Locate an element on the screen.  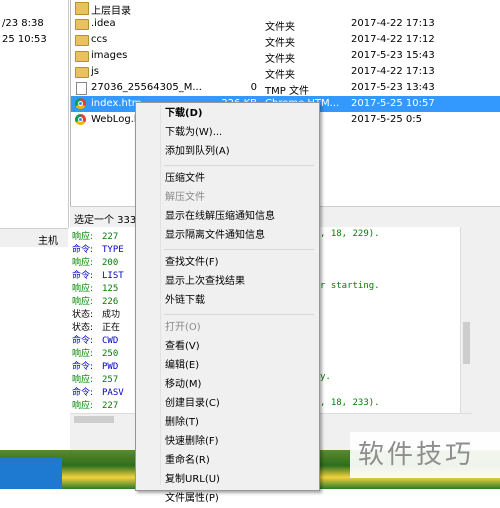
file-row: images 文件夹 2017-5-23 15:43 is located at coordinates (285, 56).